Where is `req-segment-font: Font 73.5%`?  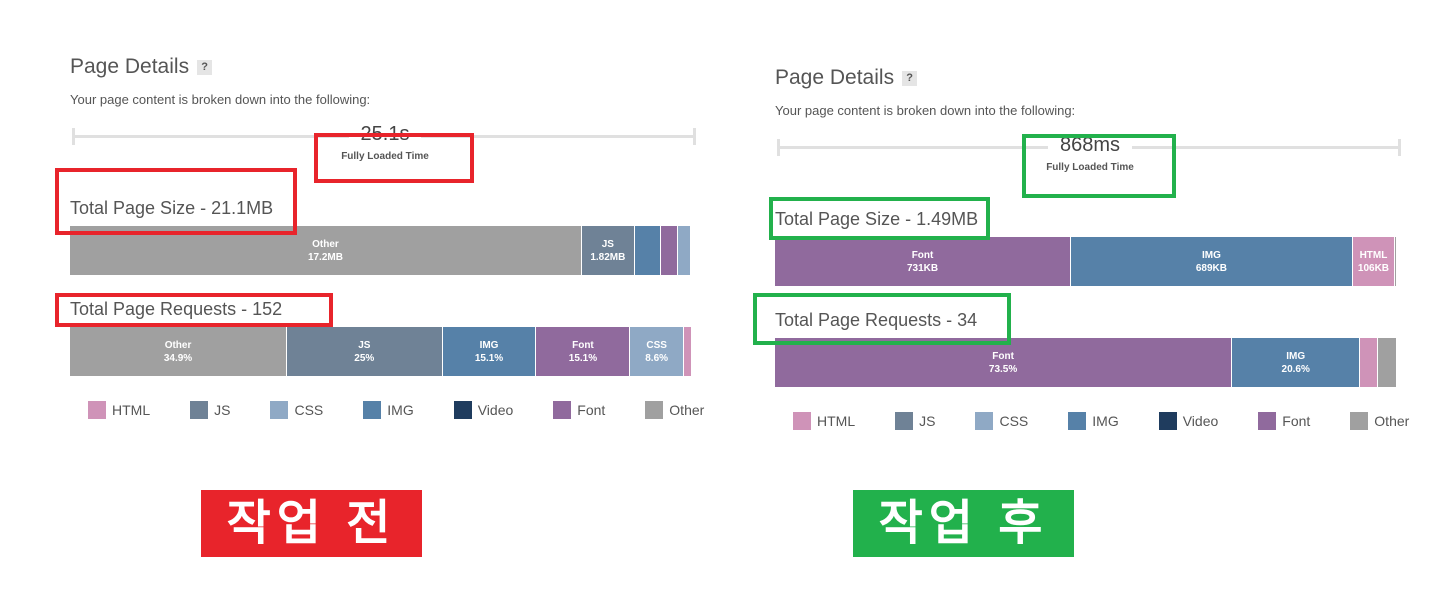
req-segment-font: Font 73.5% is located at coordinates (1004, 362).